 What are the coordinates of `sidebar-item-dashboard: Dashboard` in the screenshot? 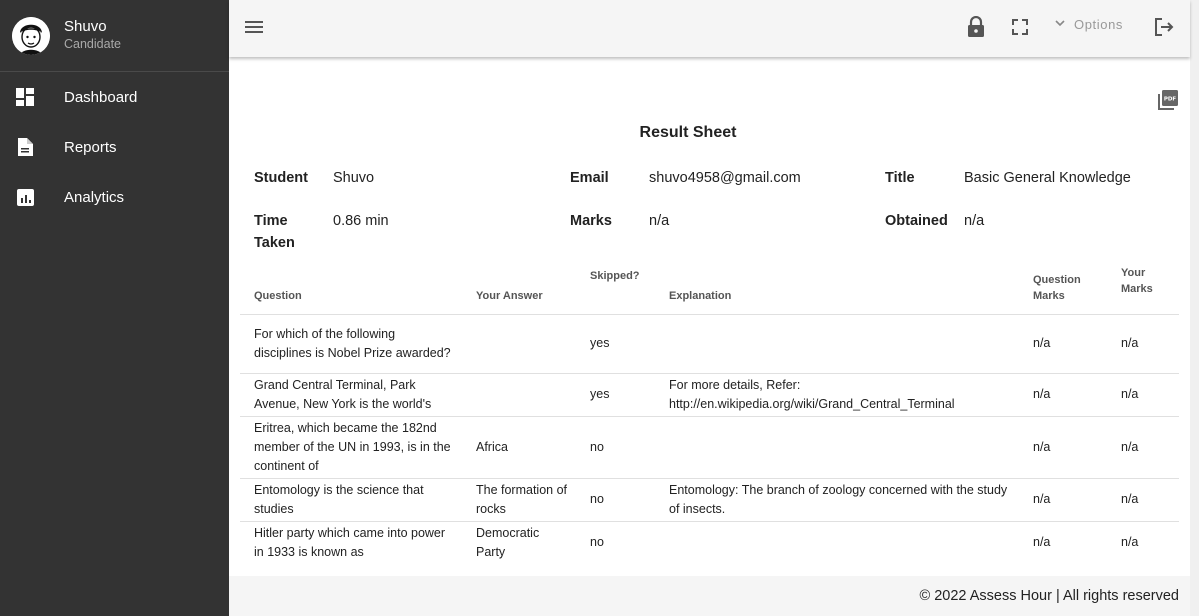 It's located at (114, 97).